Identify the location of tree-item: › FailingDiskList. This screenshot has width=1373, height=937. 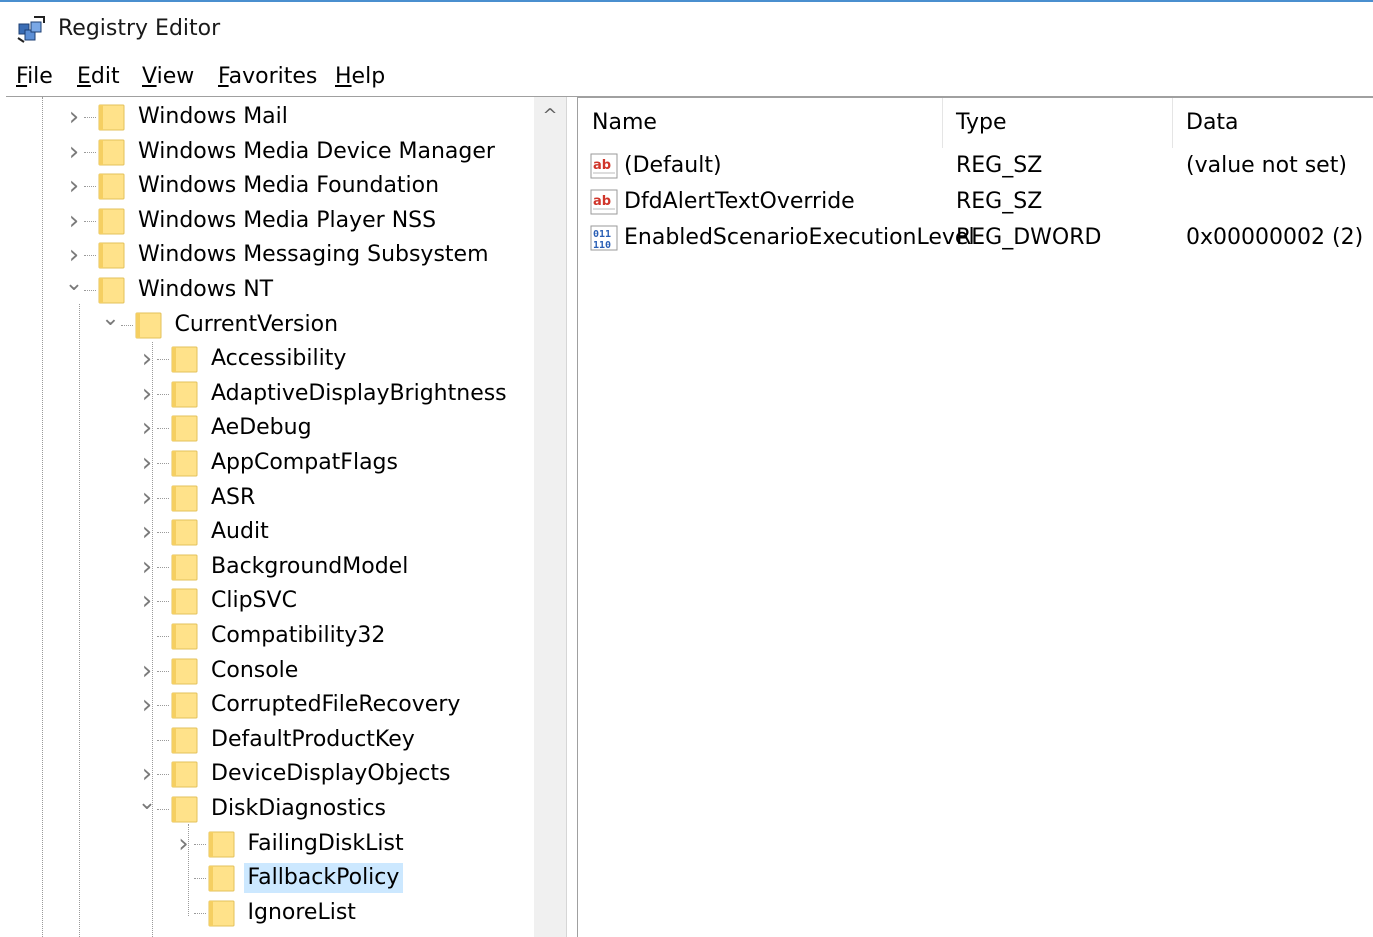
(270, 844).